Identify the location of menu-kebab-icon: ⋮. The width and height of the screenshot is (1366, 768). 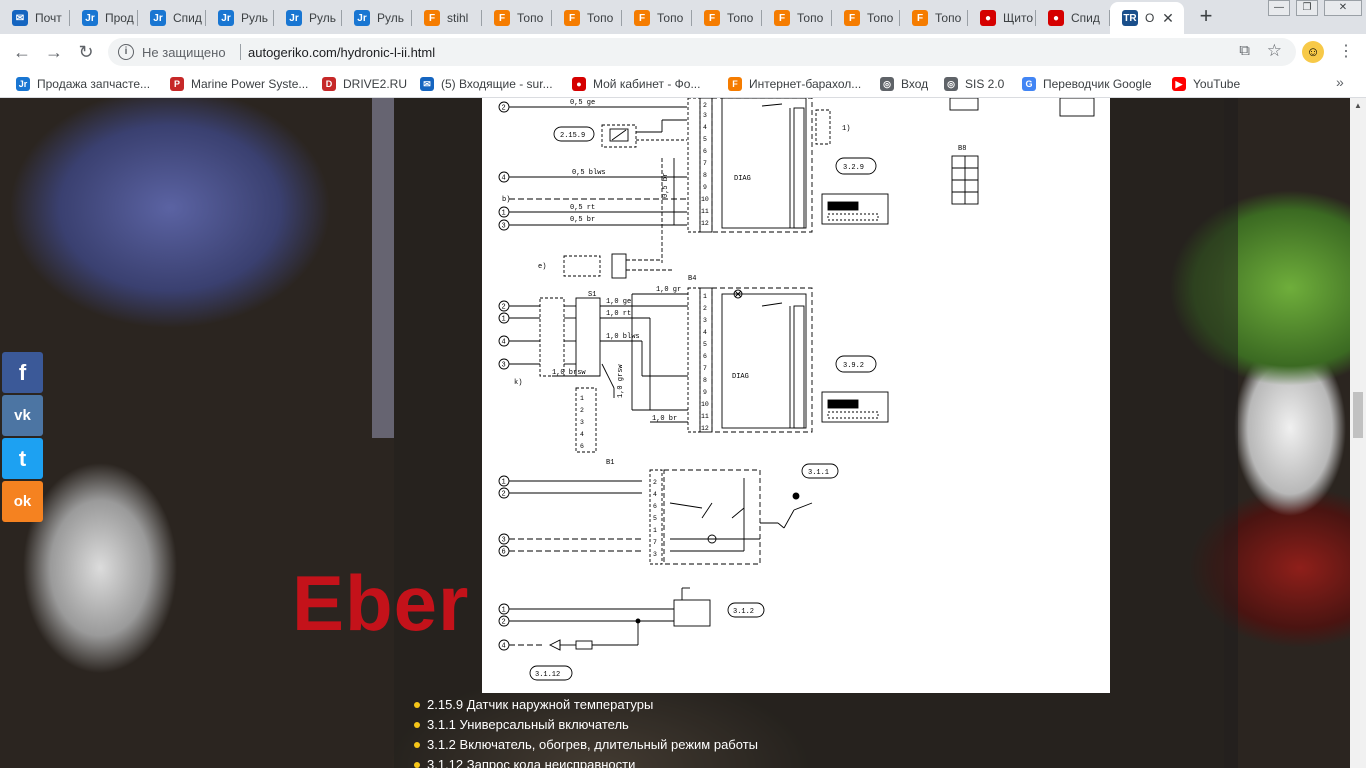
(1346, 52).